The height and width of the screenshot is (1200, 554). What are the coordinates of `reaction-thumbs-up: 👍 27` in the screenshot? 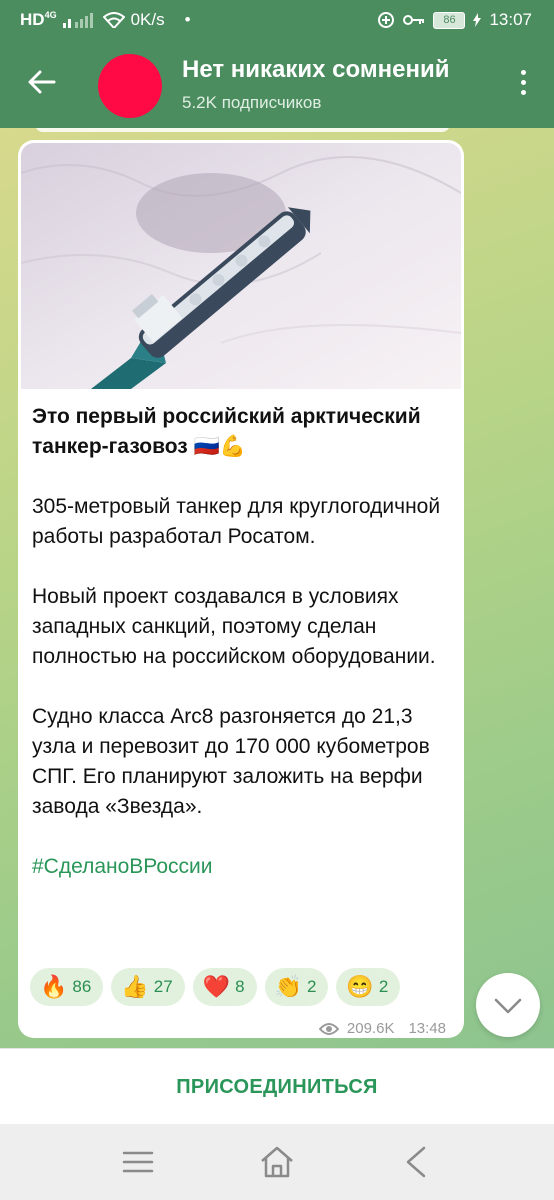 It's located at (148, 987).